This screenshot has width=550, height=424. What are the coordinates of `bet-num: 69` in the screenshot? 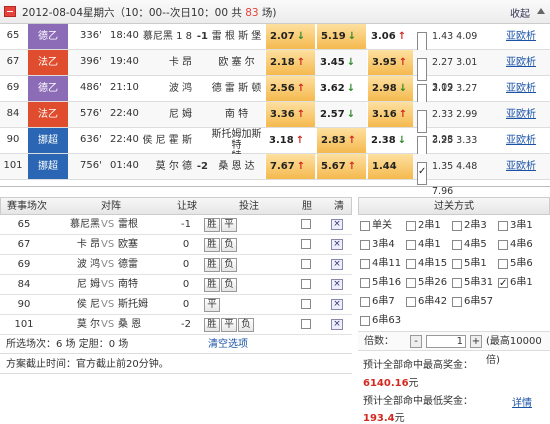 It's located at (24, 264).